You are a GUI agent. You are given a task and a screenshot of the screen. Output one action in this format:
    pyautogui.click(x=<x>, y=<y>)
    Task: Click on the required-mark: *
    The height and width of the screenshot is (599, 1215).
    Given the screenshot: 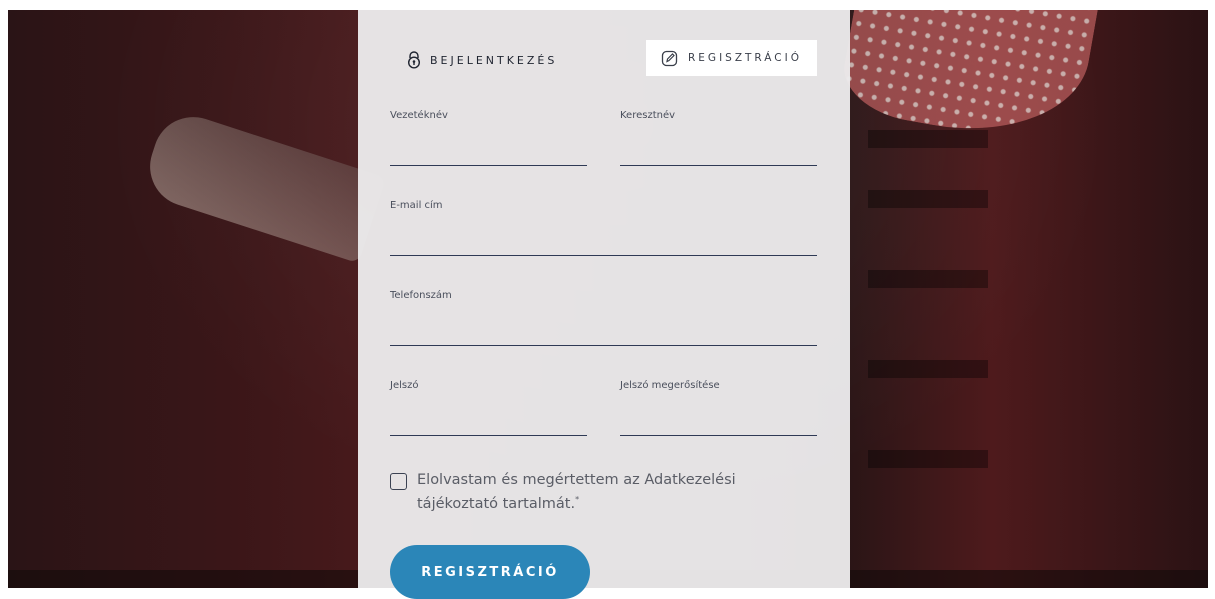 What is the action you would take?
    pyautogui.click(x=577, y=499)
    